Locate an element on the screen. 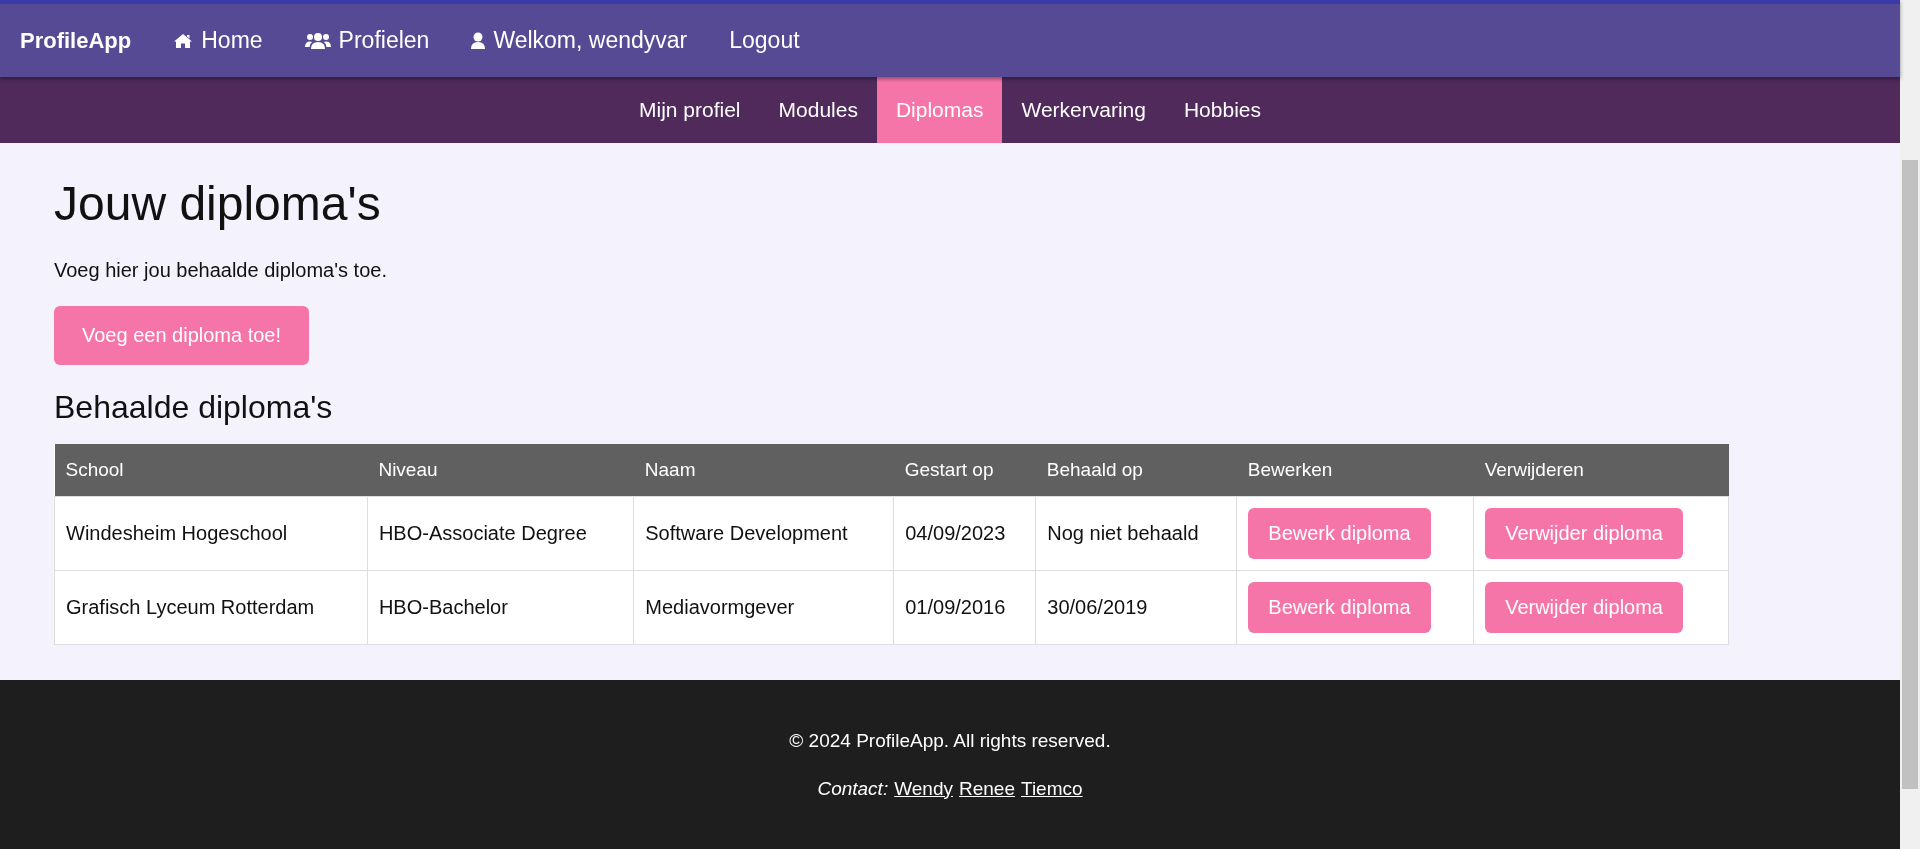 This screenshot has width=1920, height=849. user-icon is located at coordinates (478, 40).